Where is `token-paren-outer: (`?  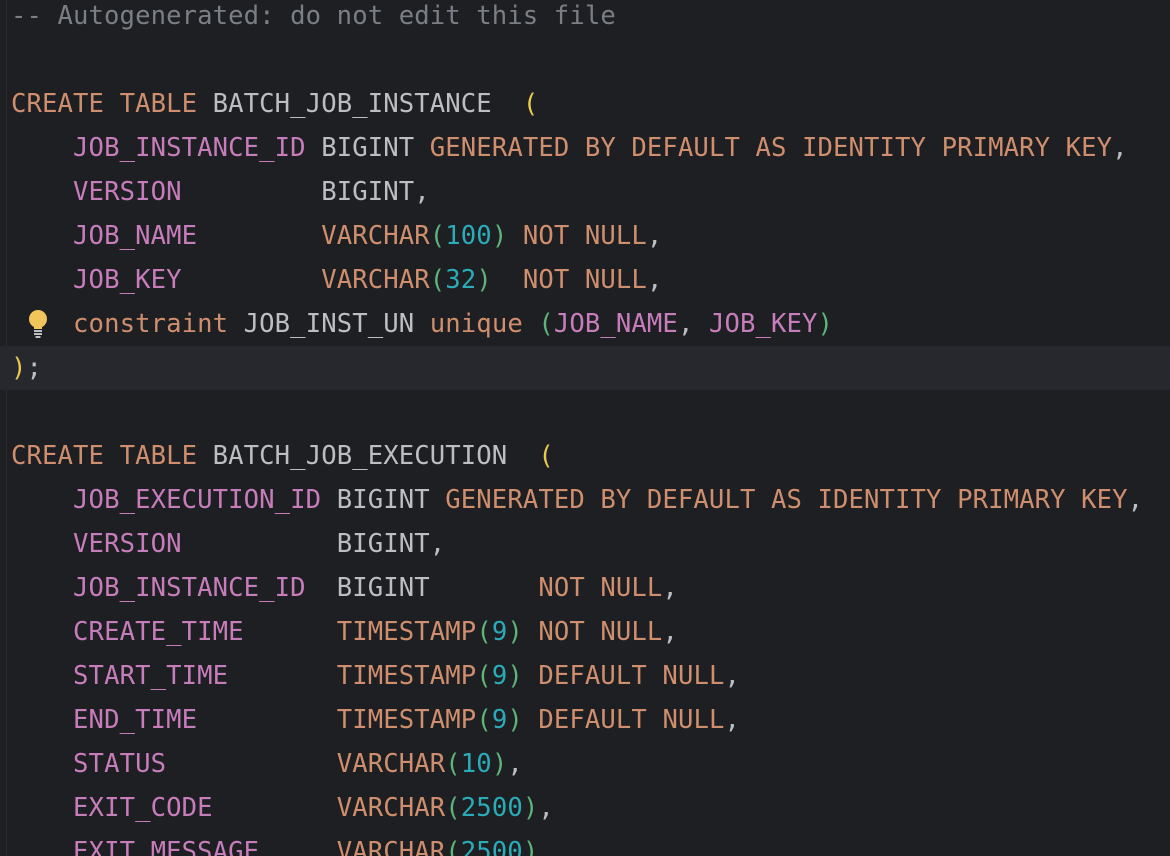 token-paren-outer: ( is located at coordinates (546, 456).